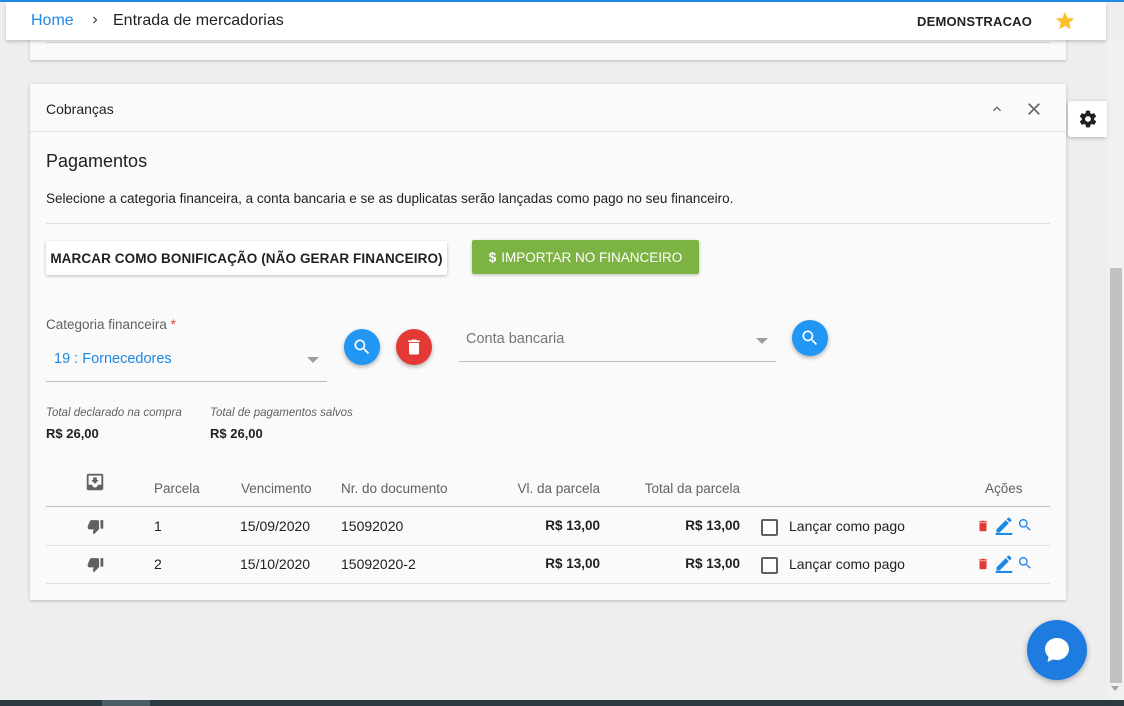 This screenshot has height=706, width=1124. I want to click on row-1-valor: R$ 13,00, so click(572, 525).